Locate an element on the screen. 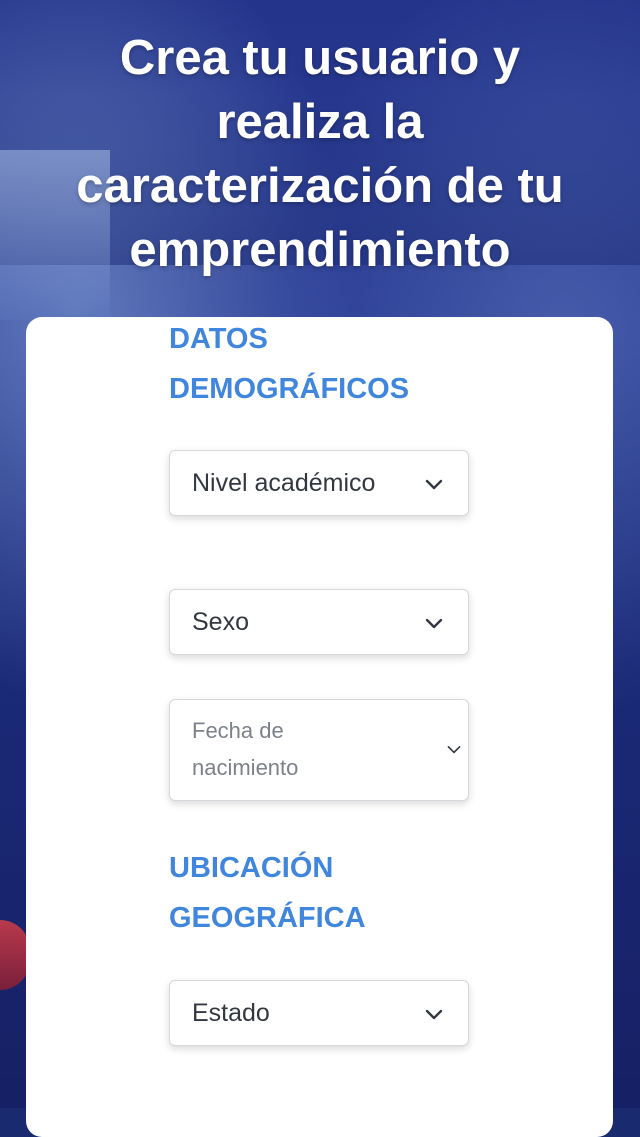 The width and height of the screenshot is (640, 1137). section-title-location-line-1: UBICACIÓN is located at coordinates (251, 868).